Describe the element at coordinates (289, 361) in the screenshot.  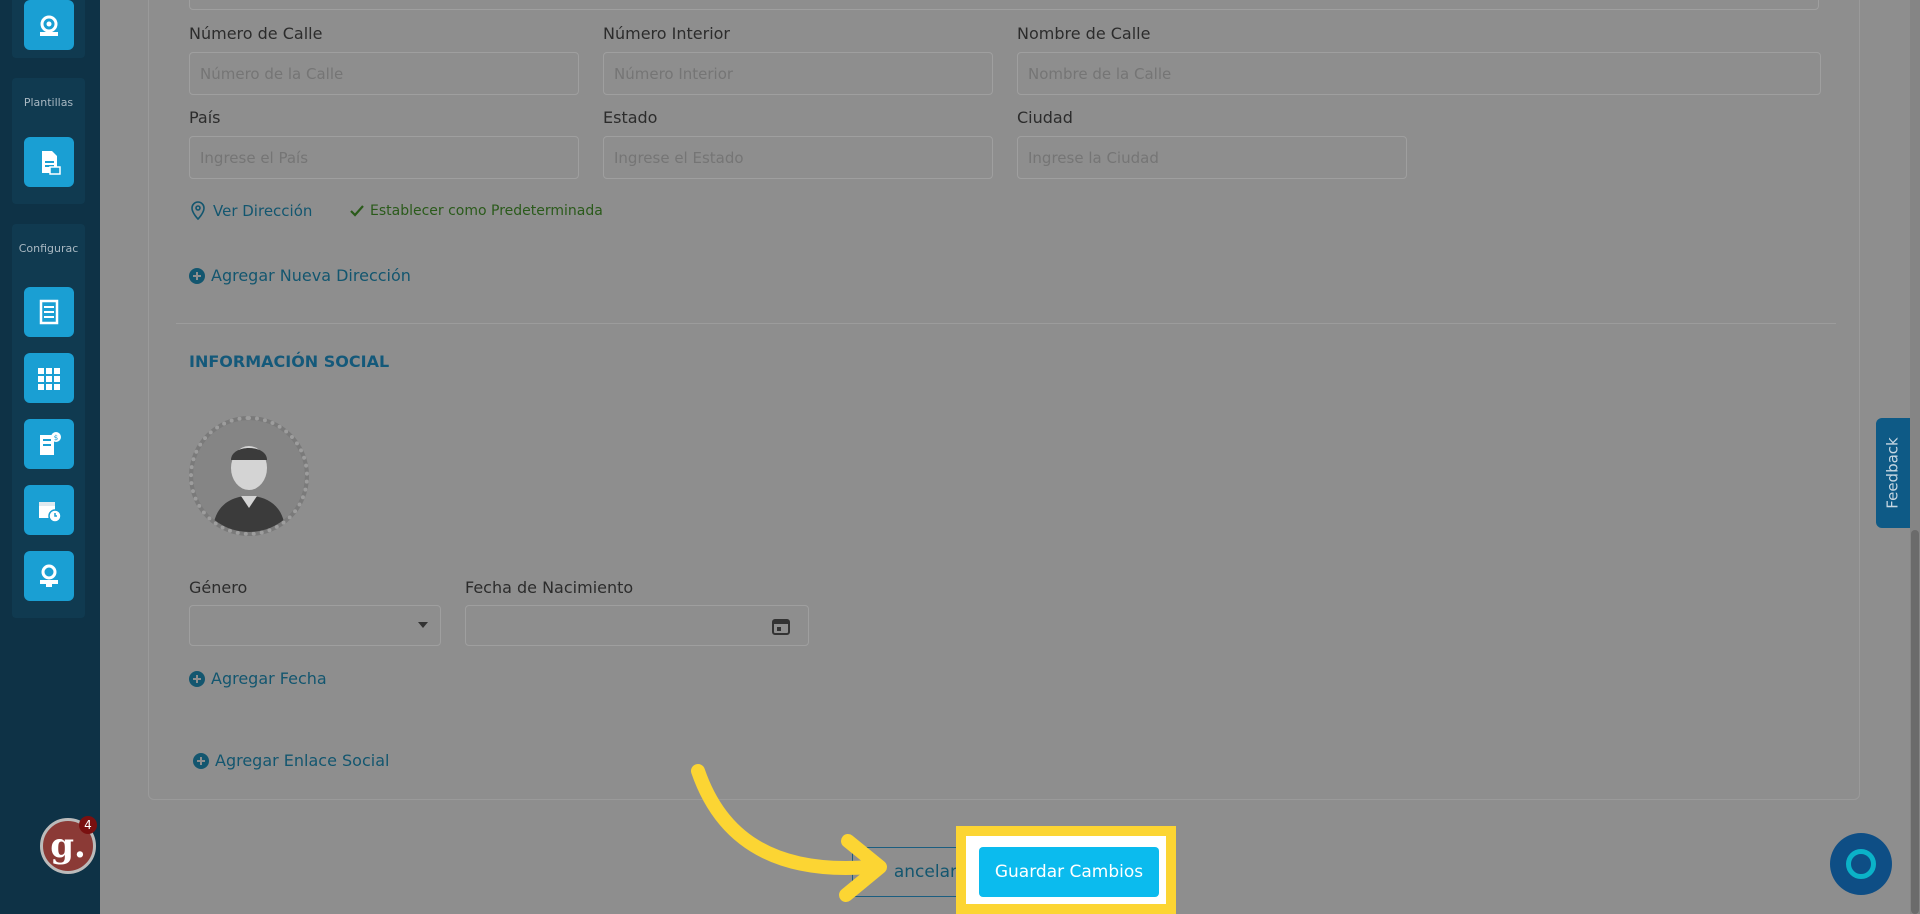
I see `social-section-title: INFORMACIÓN SOCIAL` at that location.